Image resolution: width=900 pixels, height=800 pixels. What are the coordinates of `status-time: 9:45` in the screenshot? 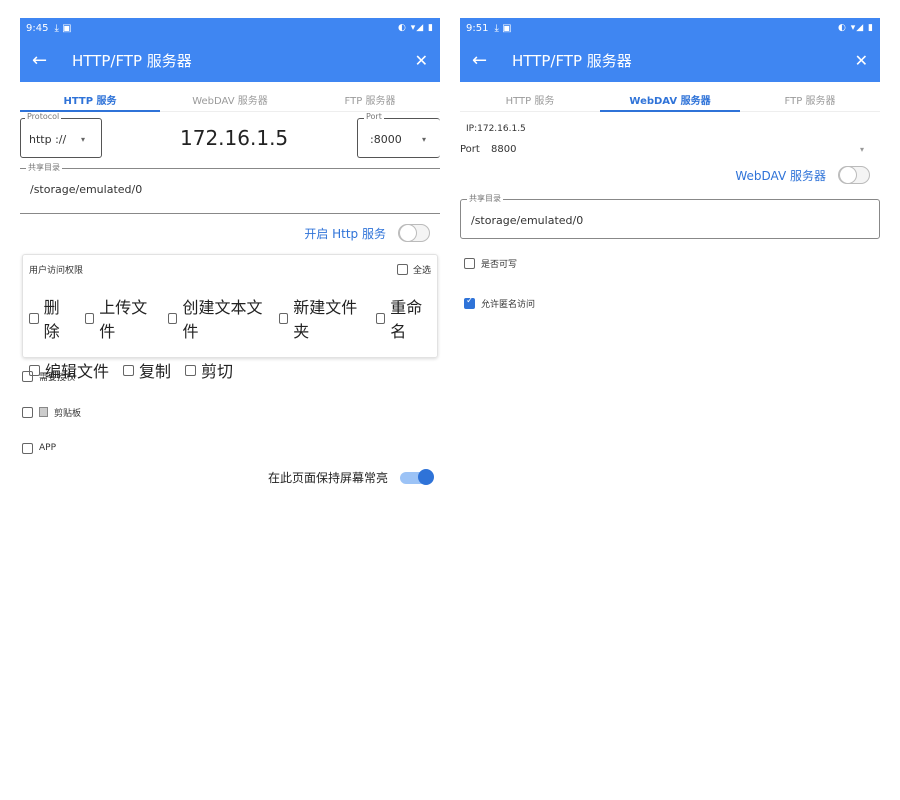 It's located at (37, 28).